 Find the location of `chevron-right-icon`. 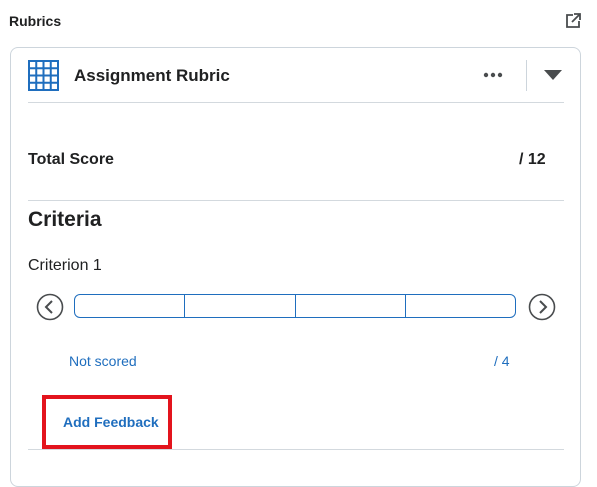

chevron-right-icon is located at coordinates (542, 307).